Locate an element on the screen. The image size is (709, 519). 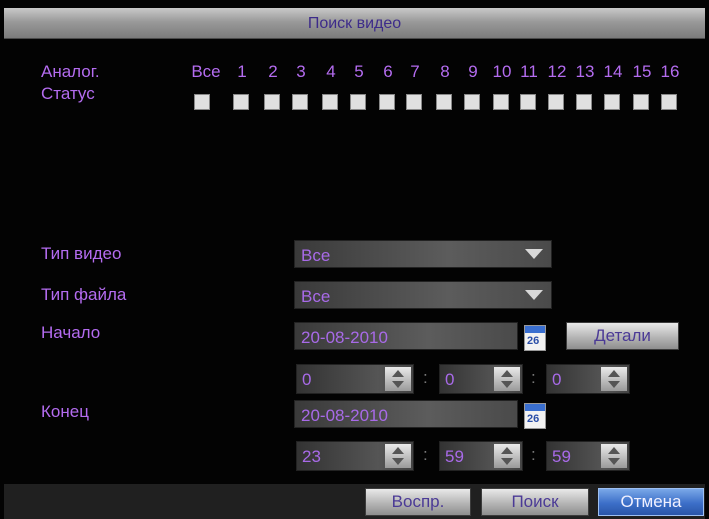
end-calendar-icon: 26 is located at coordinates (535, 416).